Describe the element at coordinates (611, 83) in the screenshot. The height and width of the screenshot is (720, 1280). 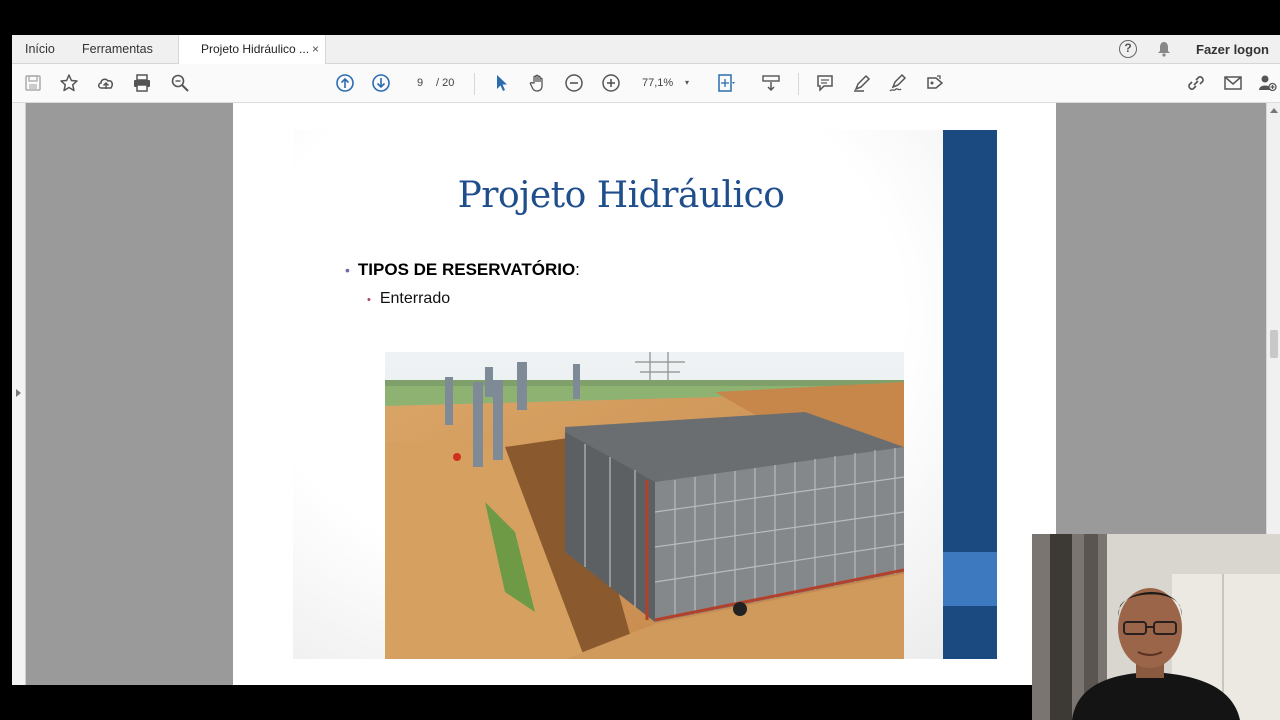
I see `zoom-in-icon` at that location.